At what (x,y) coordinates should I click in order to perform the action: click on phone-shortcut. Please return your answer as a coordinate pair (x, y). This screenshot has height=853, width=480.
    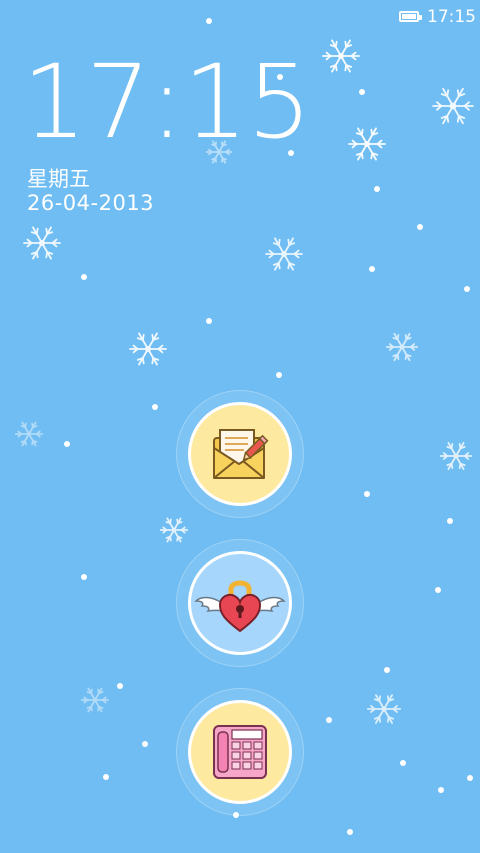
    Looking at the image, I should click on (240, 752).